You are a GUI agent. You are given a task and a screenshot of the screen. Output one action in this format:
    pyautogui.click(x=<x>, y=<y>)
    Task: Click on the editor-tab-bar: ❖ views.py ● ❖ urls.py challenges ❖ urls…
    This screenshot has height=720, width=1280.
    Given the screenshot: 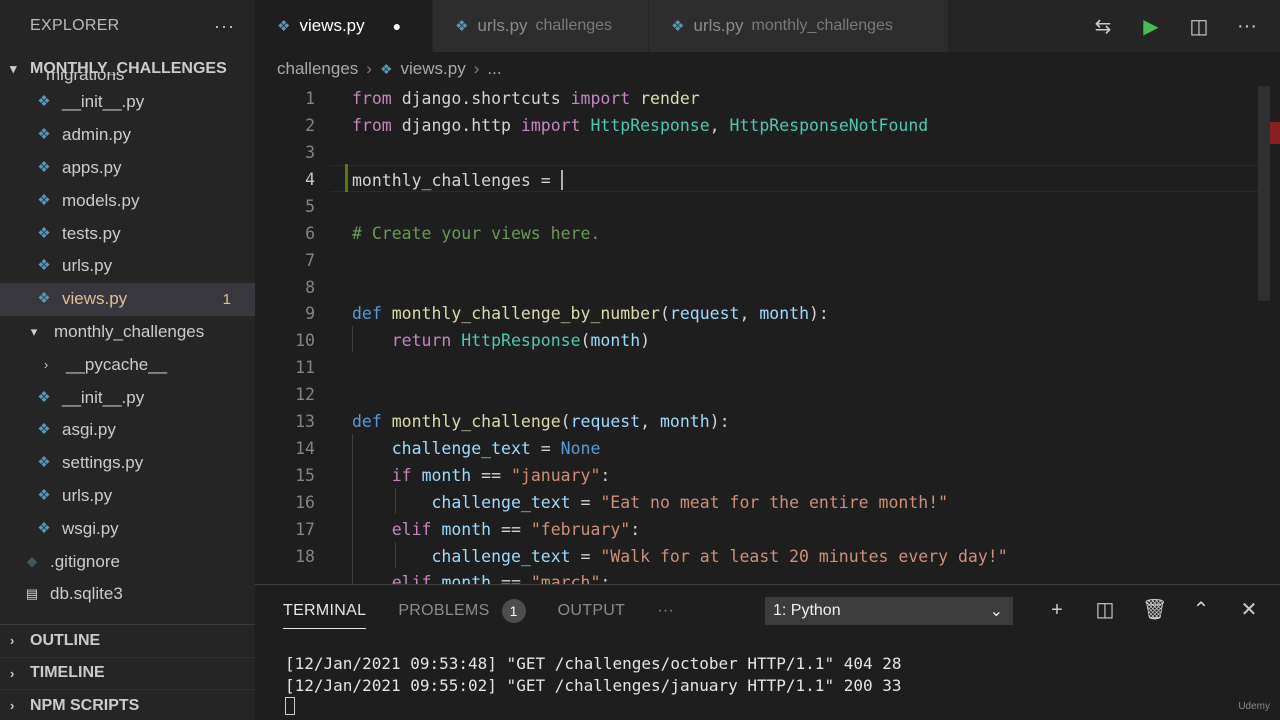 What is the action you would take?
    pyautogui.click(x=767, y=26)
    